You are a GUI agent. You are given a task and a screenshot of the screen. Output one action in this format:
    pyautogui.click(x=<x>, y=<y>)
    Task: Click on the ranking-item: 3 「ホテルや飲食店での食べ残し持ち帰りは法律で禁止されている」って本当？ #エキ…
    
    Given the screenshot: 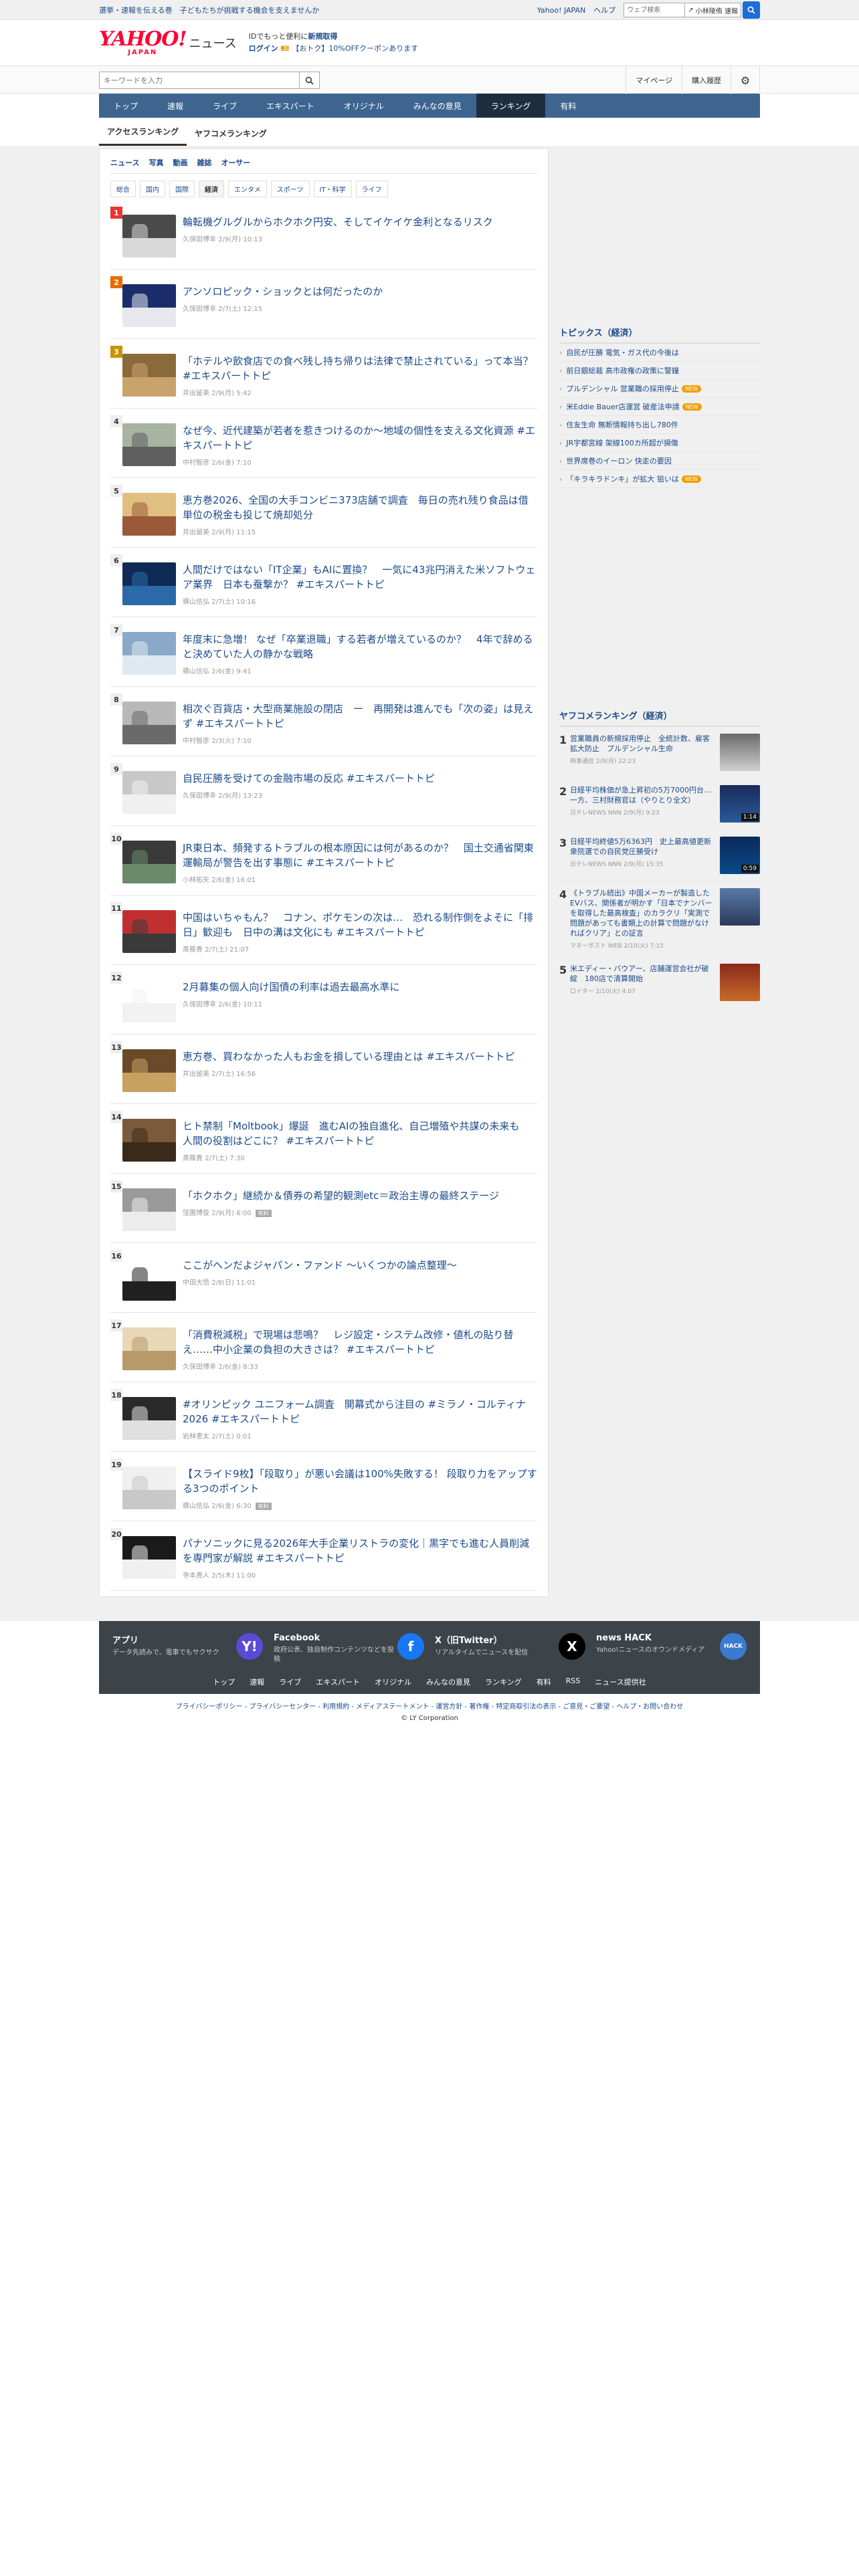 What is the action you would take?
    pyautogui.click(x=323, y=374)
    